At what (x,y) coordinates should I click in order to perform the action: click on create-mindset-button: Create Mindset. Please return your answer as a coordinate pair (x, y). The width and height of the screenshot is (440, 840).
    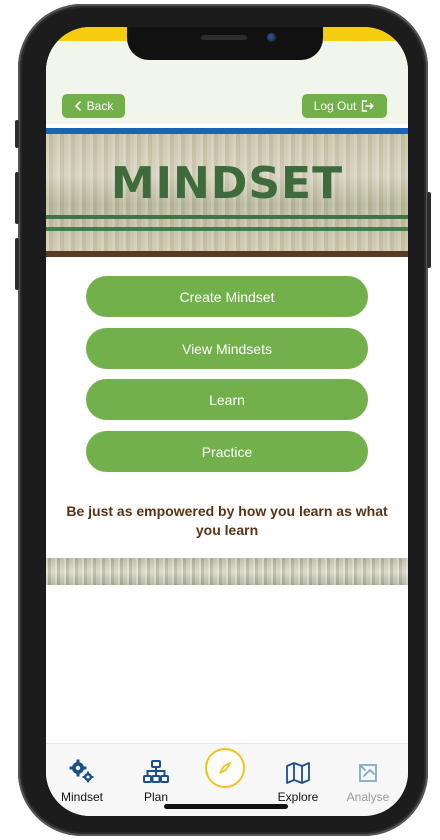
    Looking at the image, I should click on (227, 296).